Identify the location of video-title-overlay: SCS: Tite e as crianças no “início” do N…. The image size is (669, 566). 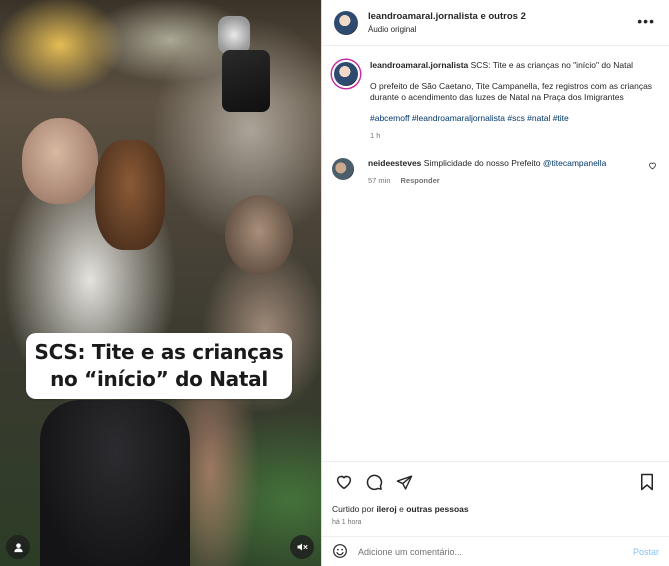
(159, 366).